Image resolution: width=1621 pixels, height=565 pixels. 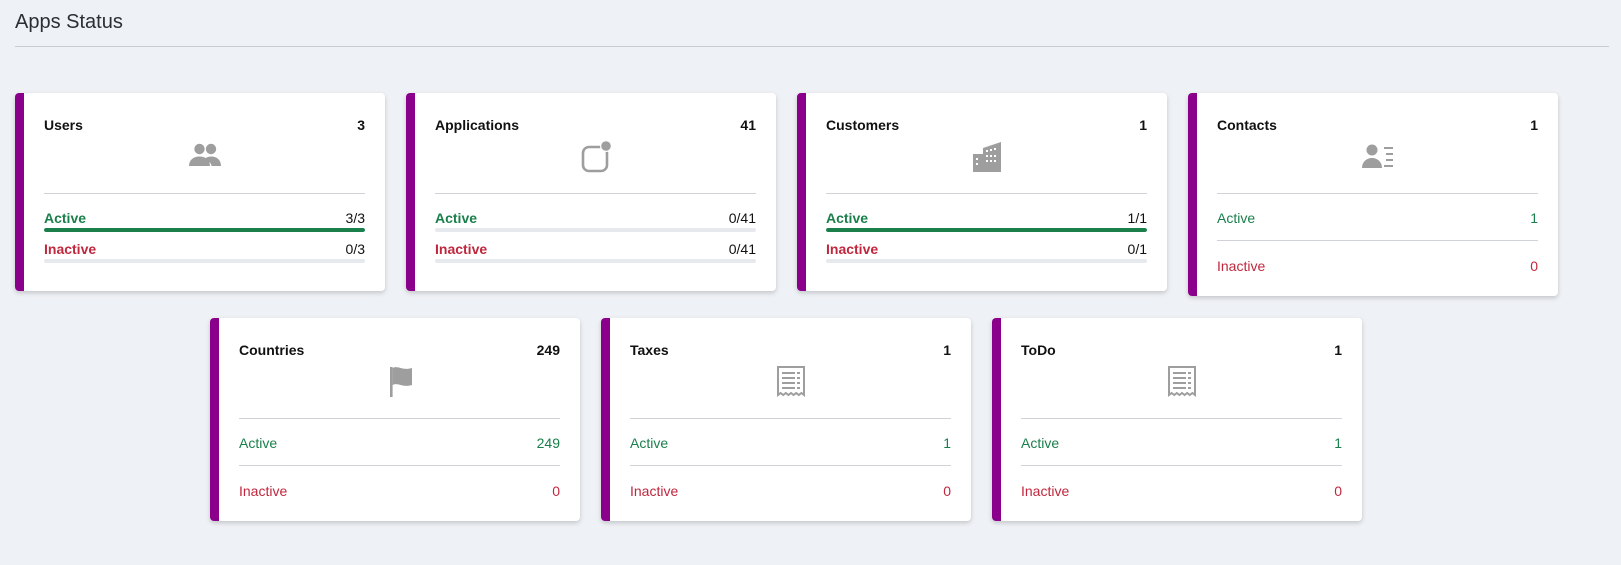 I want to click on card-title: Contacts, so click(x=1247, y=125).